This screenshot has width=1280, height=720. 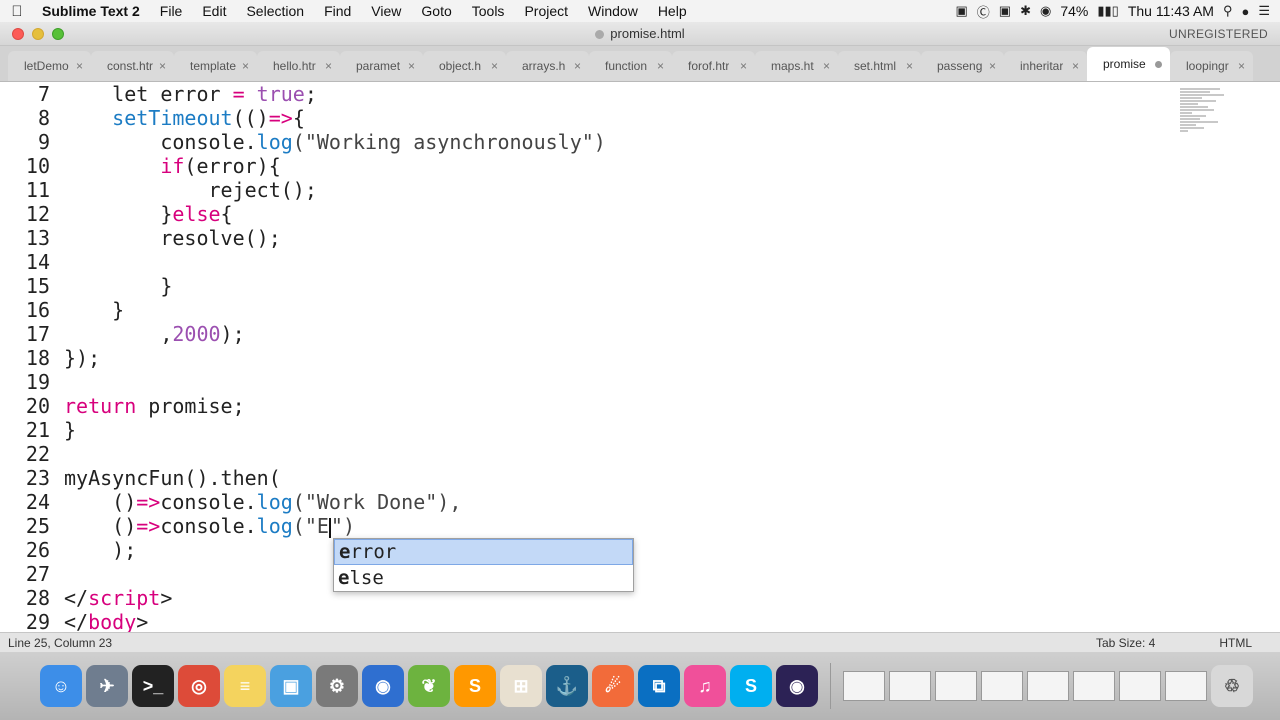 What do you see at coordinates (171, 11) in the screenshot?
I see `menu-file: File` at bounding box center [171, 11].